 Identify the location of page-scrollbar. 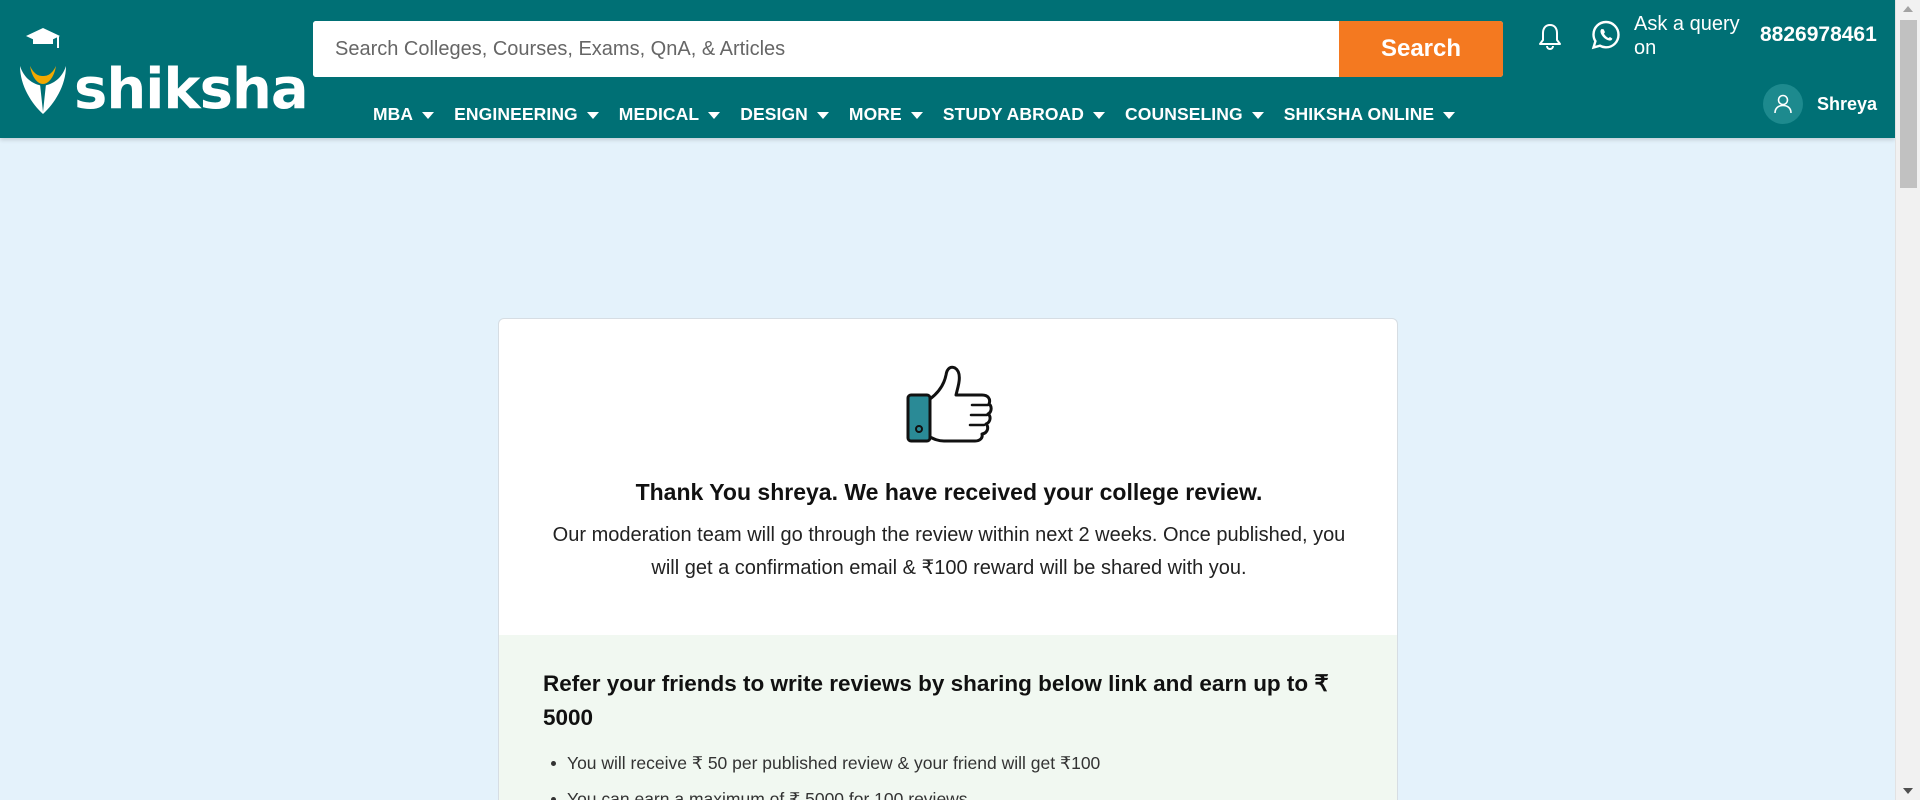
(1907, 400).